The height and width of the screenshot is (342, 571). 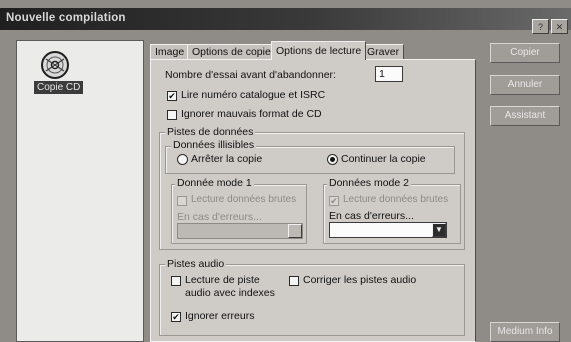 What do you see at coordinates (383, 159) in the screenshot?
I see `continue-copy-label: Continuer la copie` at bounding box center [383, 159].